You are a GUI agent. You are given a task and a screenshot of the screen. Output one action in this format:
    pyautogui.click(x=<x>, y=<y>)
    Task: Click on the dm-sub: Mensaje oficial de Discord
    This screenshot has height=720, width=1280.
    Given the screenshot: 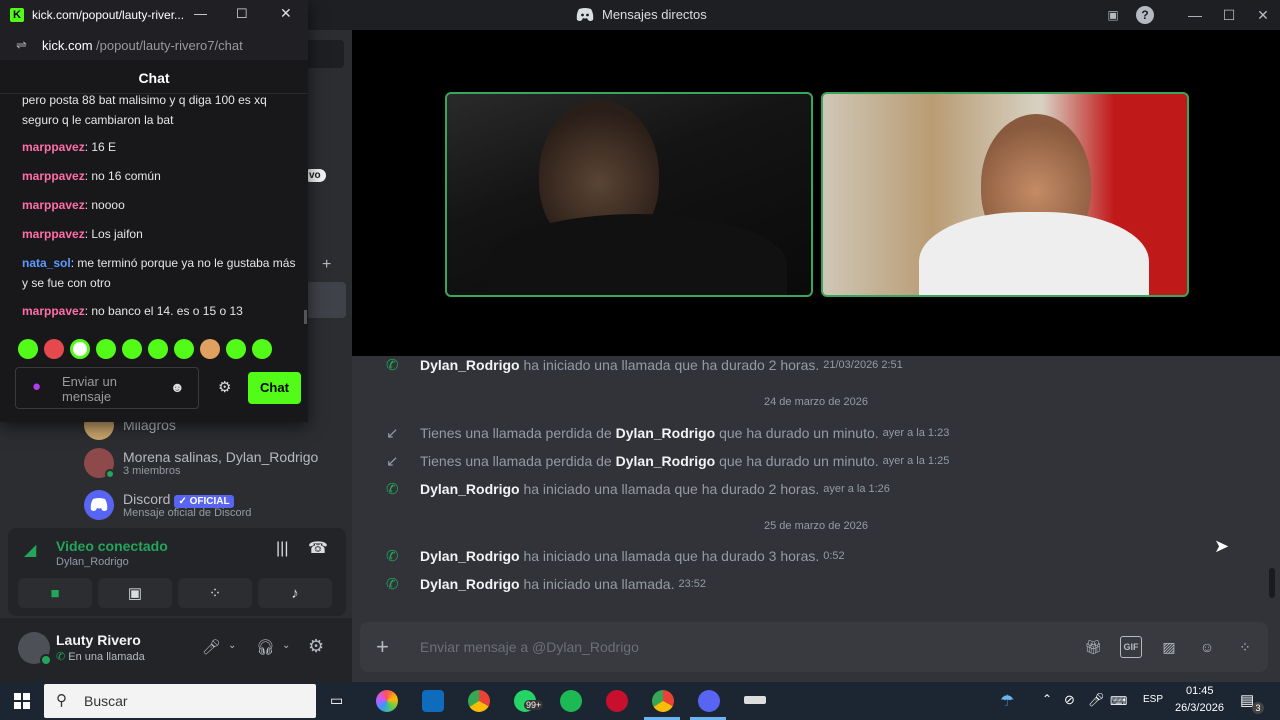 What is the action you would take?
    pyautogui.click(x=187, y=513)
    